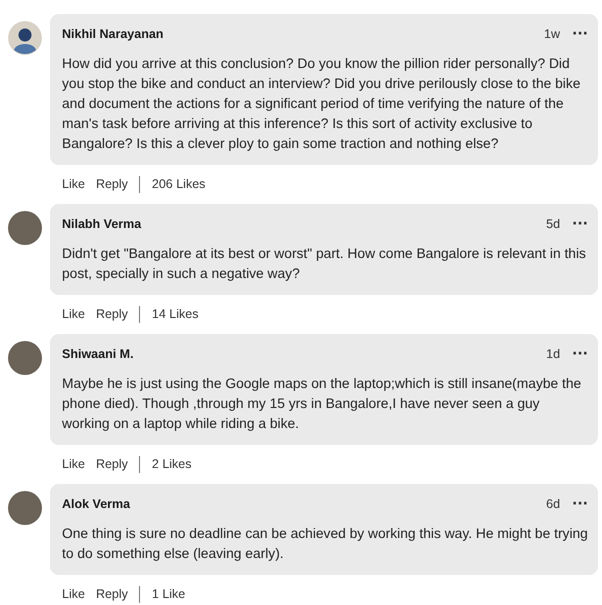 The height and width of the screenshot is (605, 602). I want to click on comment-text: Didn't get "Bangalore at its best or worst" part. How come Bangalore is relevant in this post, specially in such a negative way?, so click(324, 264).